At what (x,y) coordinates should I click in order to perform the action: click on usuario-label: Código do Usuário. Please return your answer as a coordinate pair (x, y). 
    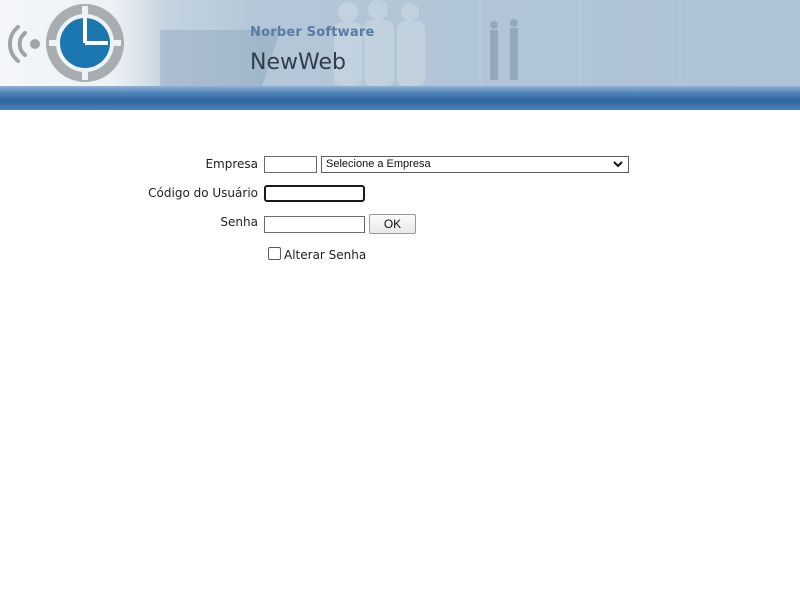
    Looking at the image, I should click on (203, 193).